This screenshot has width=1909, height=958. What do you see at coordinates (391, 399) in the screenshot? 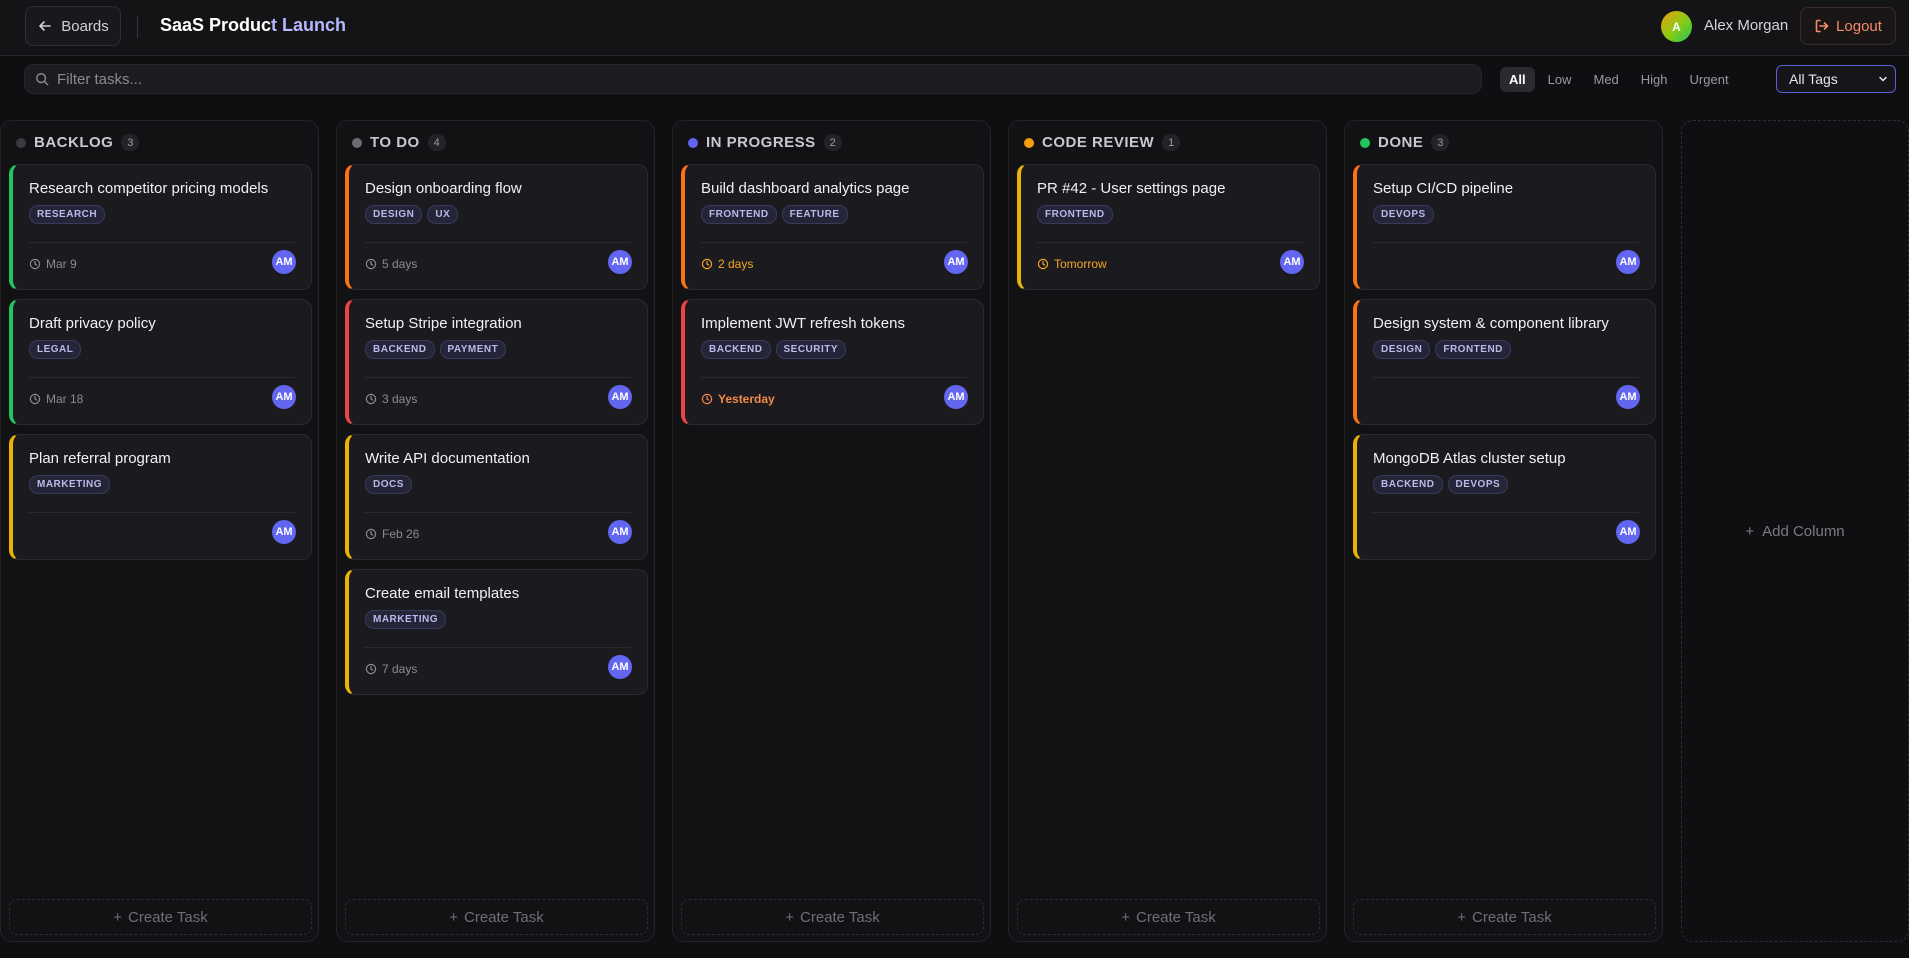
I see `due-date: 3 days` at bounding box center [391, 399].